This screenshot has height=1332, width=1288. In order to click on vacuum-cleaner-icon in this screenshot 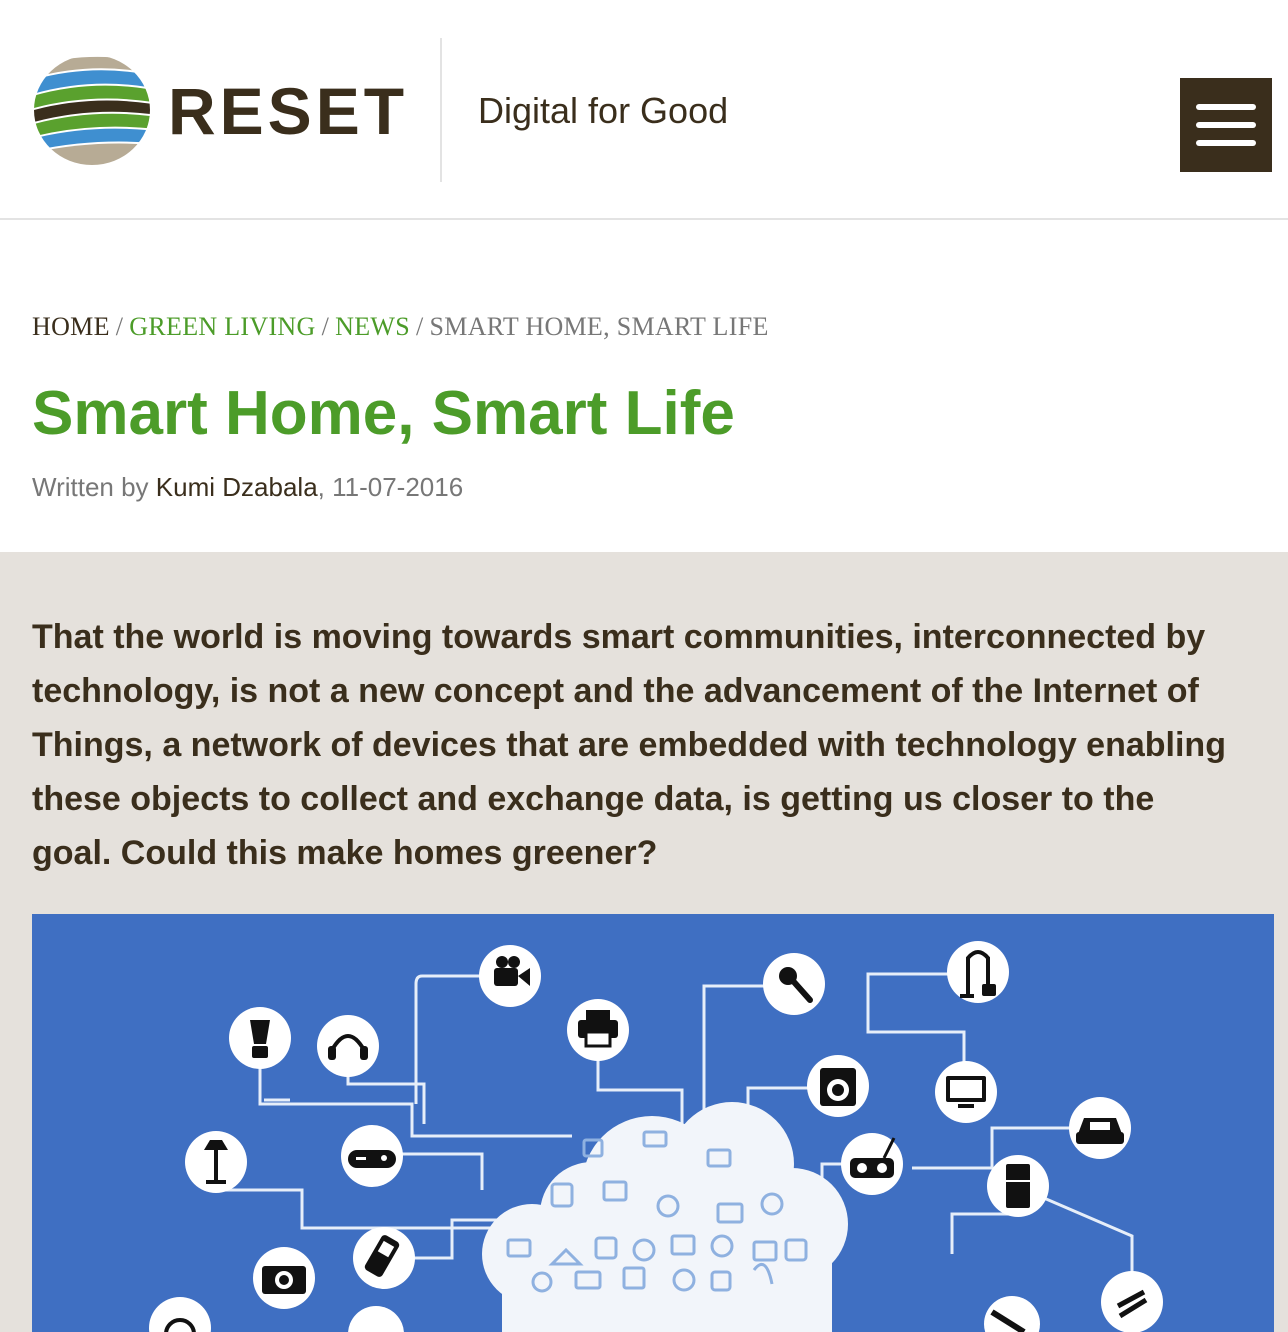, I will do `click(978, 972)`.